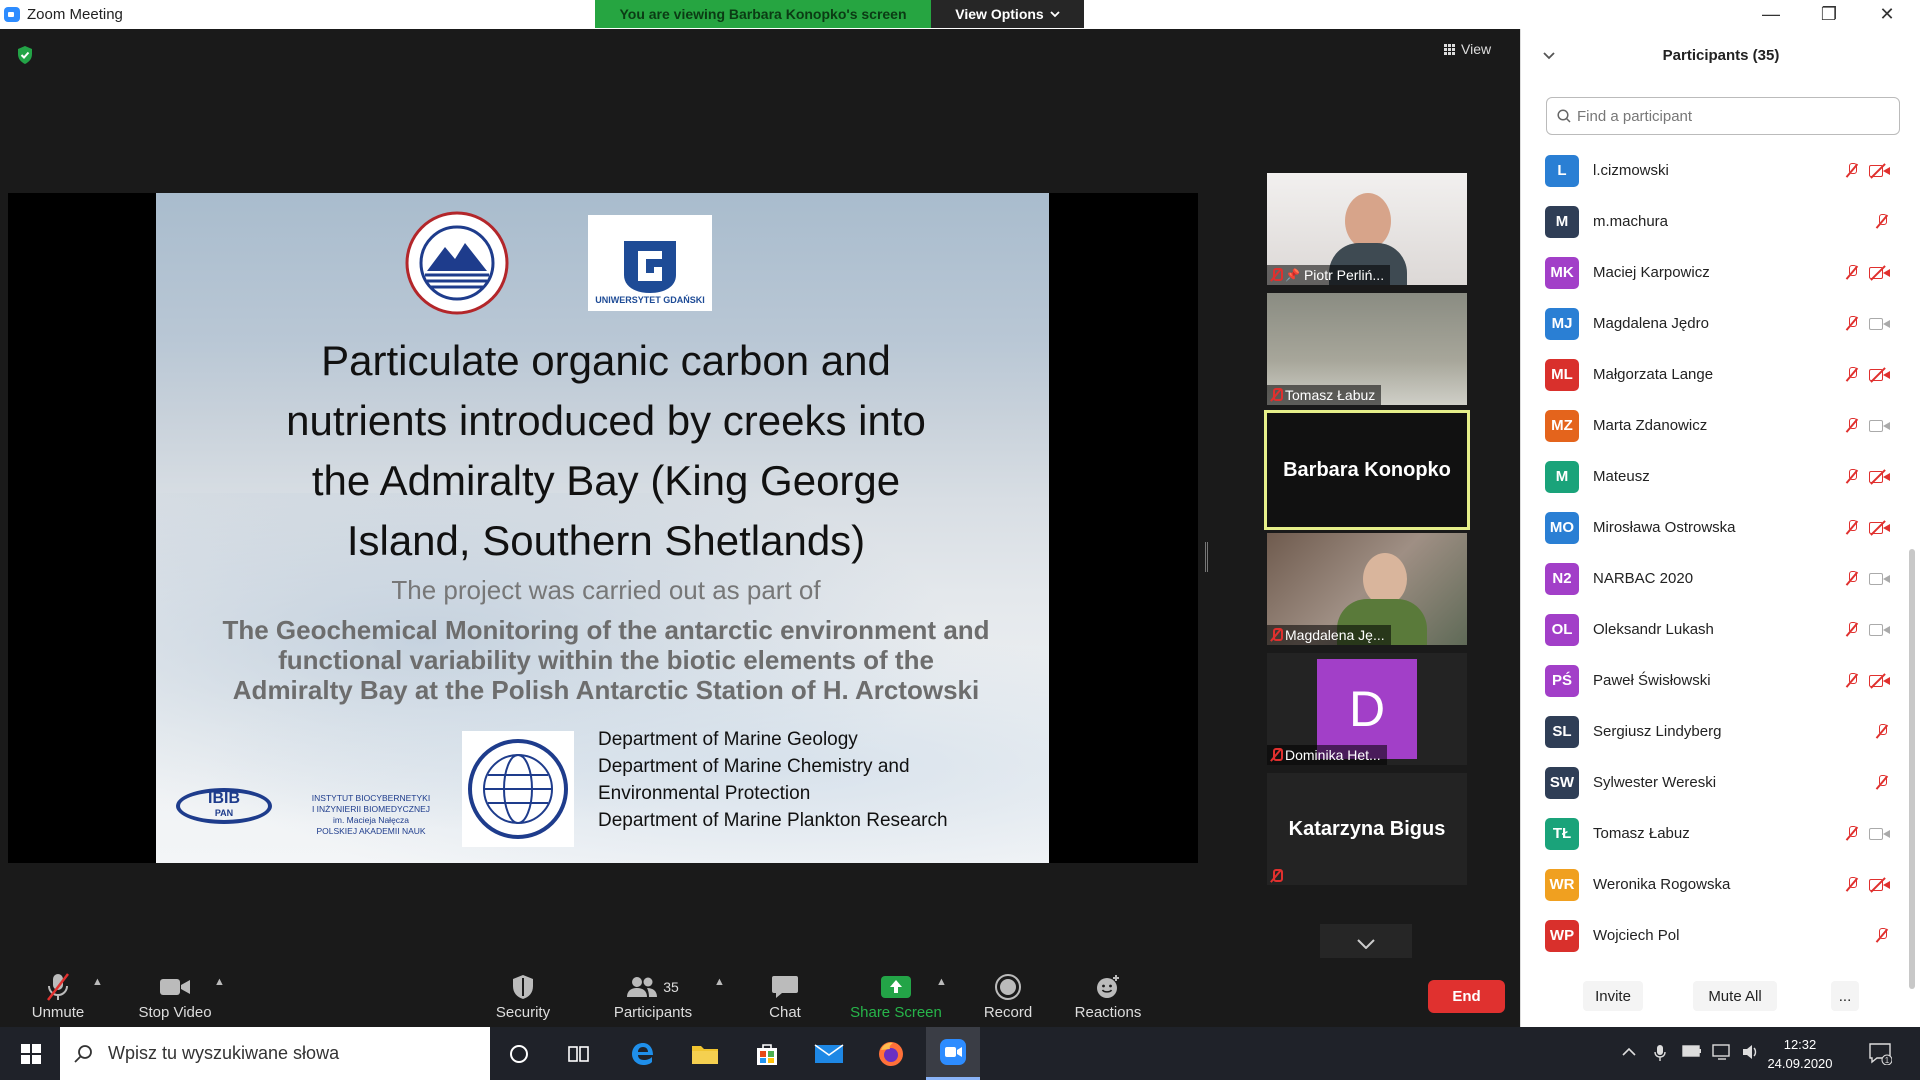  What do you see at coordinates (1651, 272) in the screenshot?
I see `participant-name: Maciej Karpowicz` at bounding box center [1651, 272].